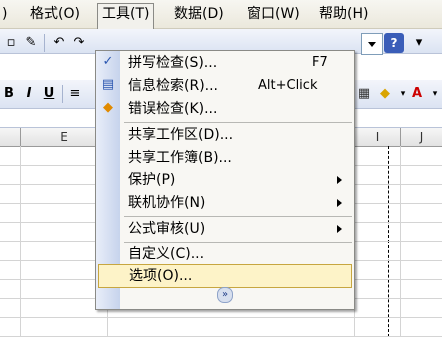 The height and width of the screenshot is (337, 442). Describe the element at coordinates (225, 295) in the screenshot. I see `expand-menu-chevron-icon: »` at that location.